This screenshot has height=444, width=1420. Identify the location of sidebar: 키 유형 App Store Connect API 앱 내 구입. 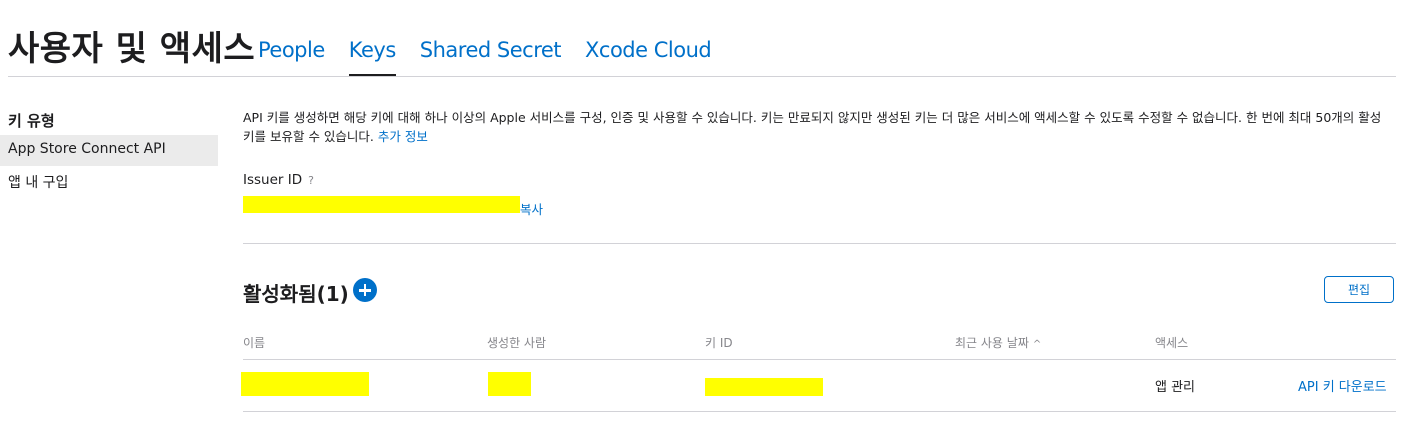
(109, 151).